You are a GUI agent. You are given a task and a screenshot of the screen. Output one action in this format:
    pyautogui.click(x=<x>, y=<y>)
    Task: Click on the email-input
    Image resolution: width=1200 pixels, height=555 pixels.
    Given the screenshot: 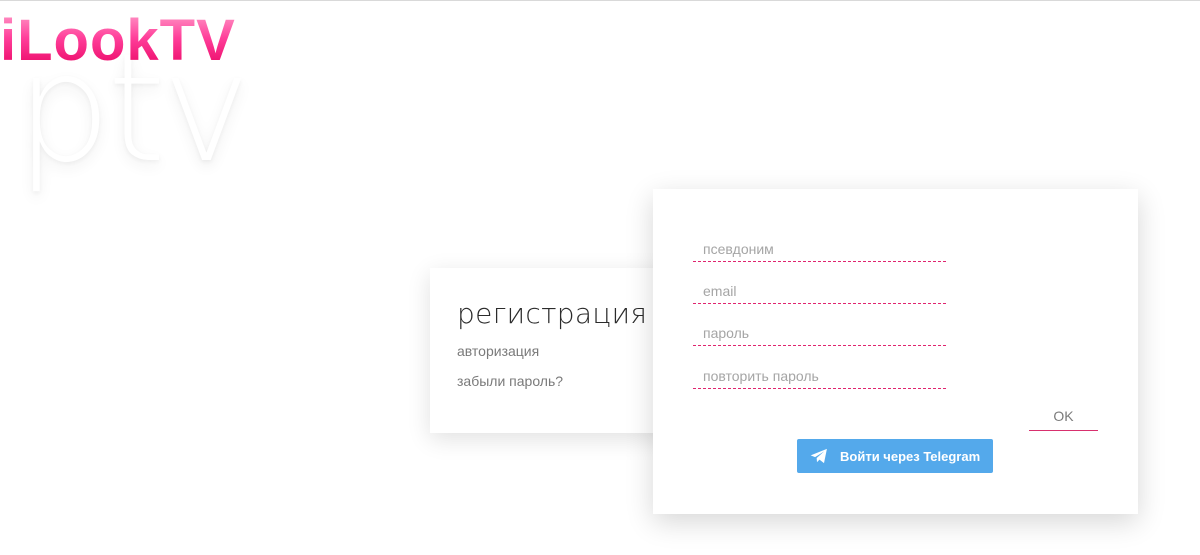 What is the action you would take?
    pyautogui.click(x=819, y=291)
    